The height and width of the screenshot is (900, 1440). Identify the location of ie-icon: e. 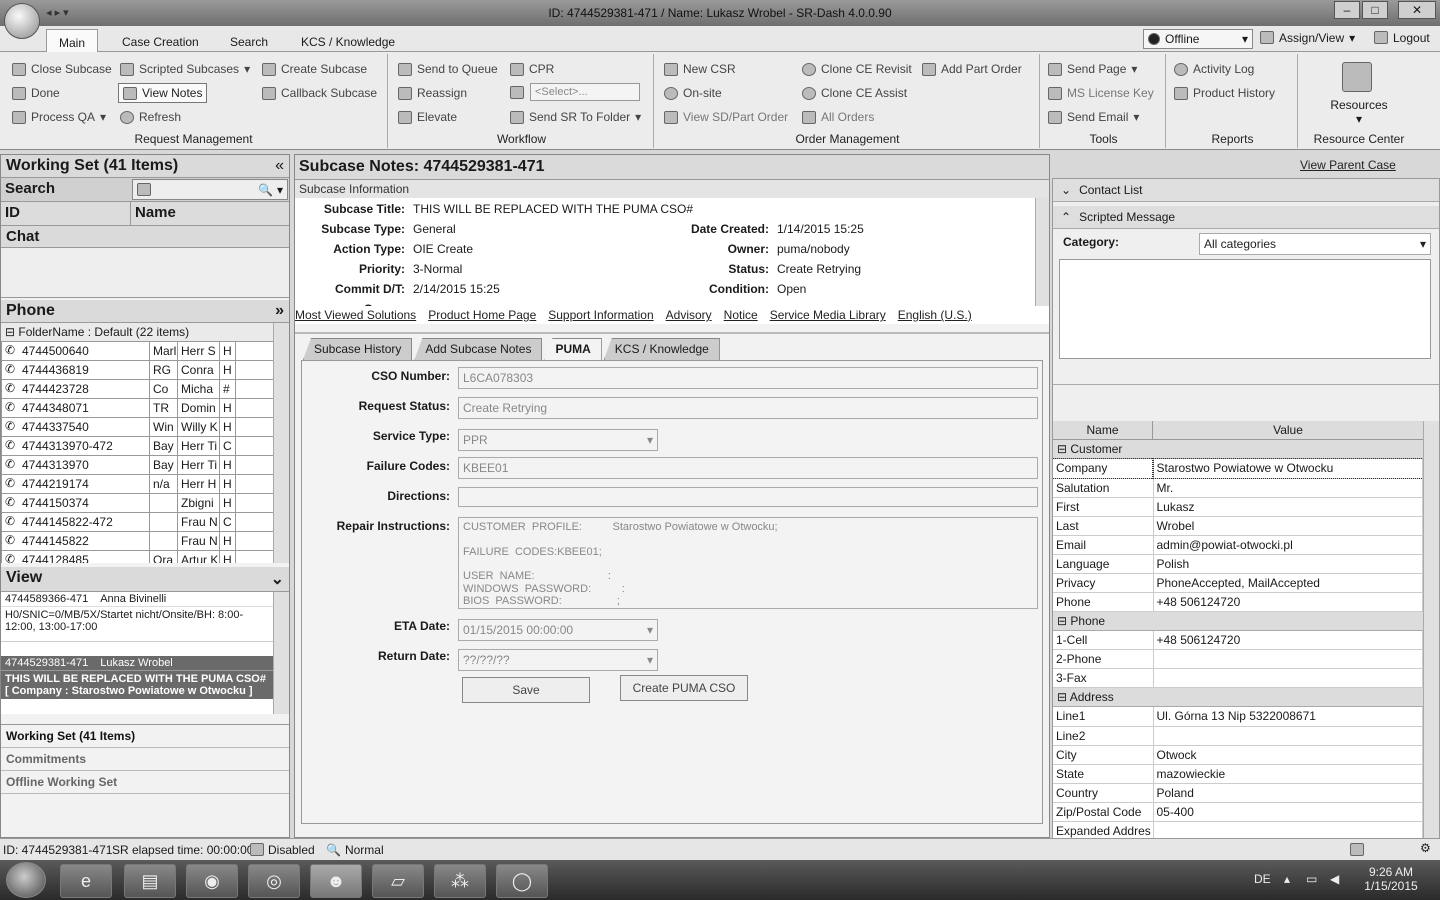
(86, 881).